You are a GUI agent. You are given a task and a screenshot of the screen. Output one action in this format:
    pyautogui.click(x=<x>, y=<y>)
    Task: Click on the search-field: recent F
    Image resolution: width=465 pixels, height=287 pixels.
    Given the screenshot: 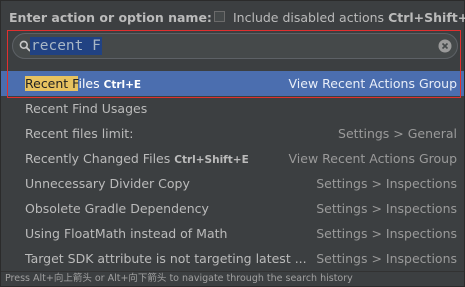 What is the action you would take?
    pyautogui.click(x=235, y=46)
    